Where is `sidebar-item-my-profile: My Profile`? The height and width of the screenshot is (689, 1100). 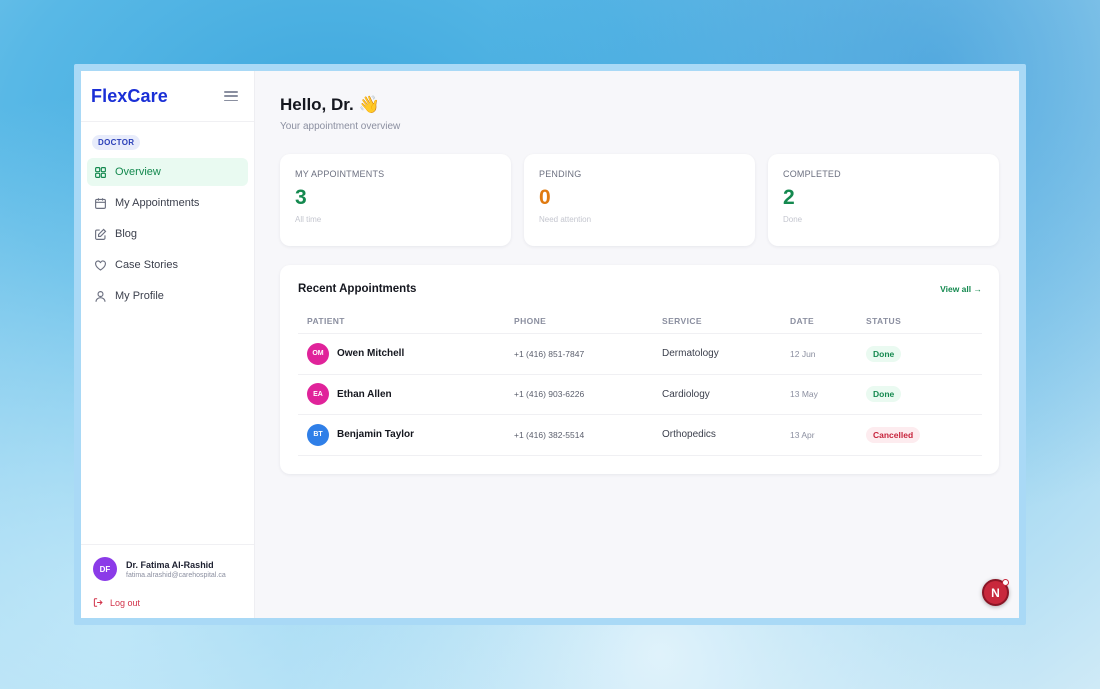
sidebar-item-my-profile: My Profile is located at coordinates (167, 296).